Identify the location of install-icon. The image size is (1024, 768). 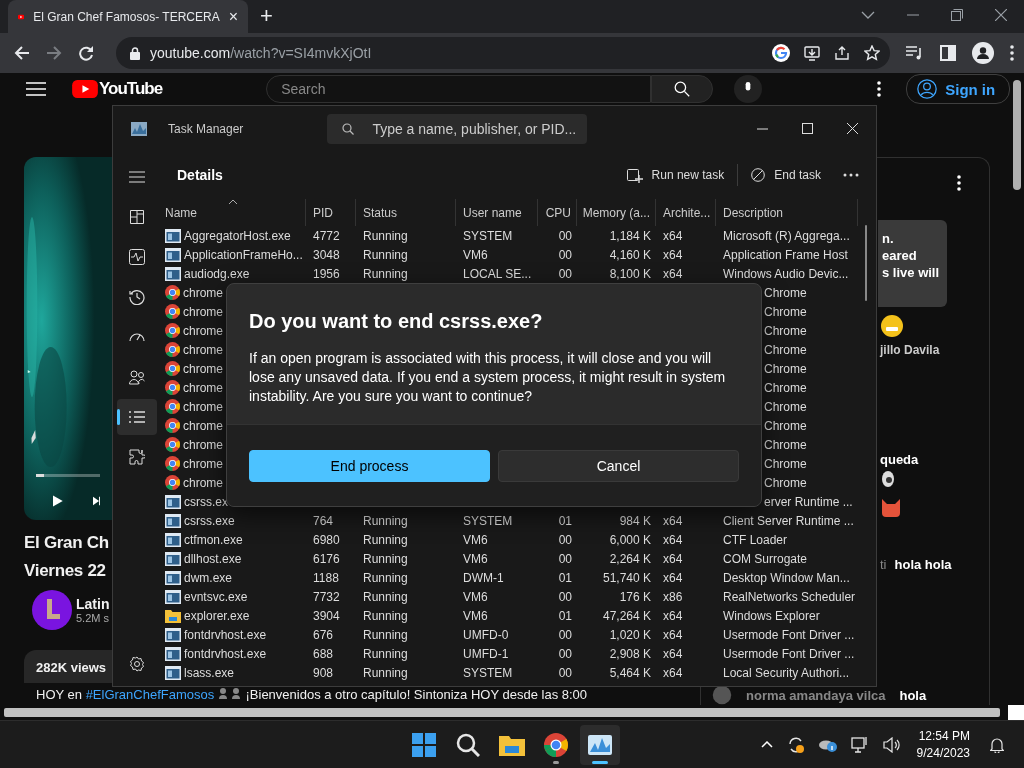
(812, 53).